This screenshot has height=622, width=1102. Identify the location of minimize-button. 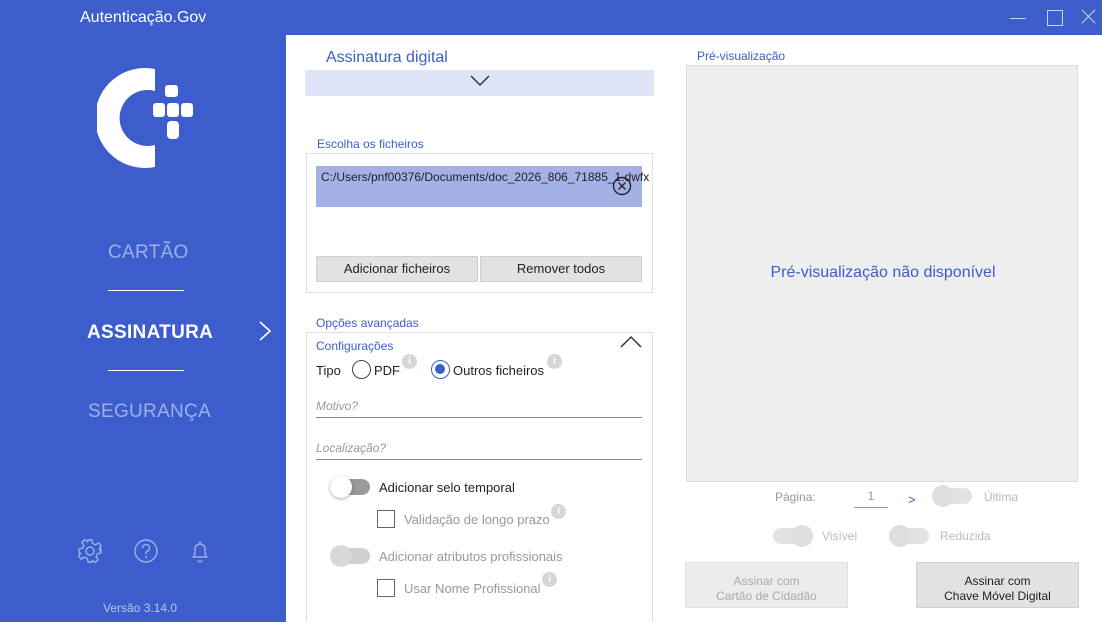
(1018, 17).